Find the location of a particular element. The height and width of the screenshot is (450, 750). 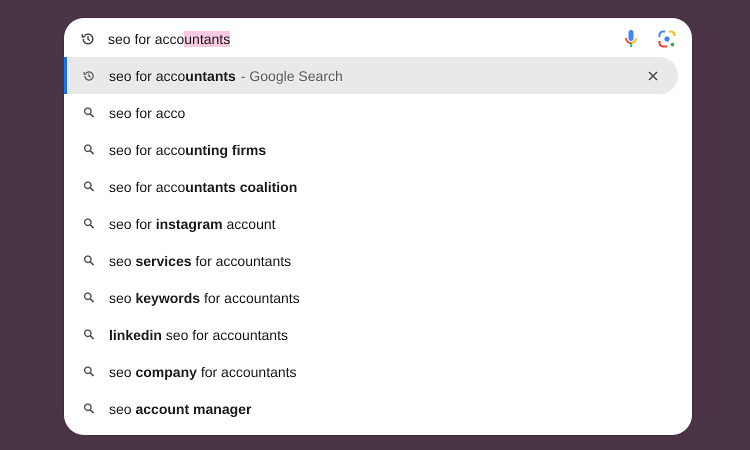

suggestion-text: seo for acco is located at coordinates (147, 112).